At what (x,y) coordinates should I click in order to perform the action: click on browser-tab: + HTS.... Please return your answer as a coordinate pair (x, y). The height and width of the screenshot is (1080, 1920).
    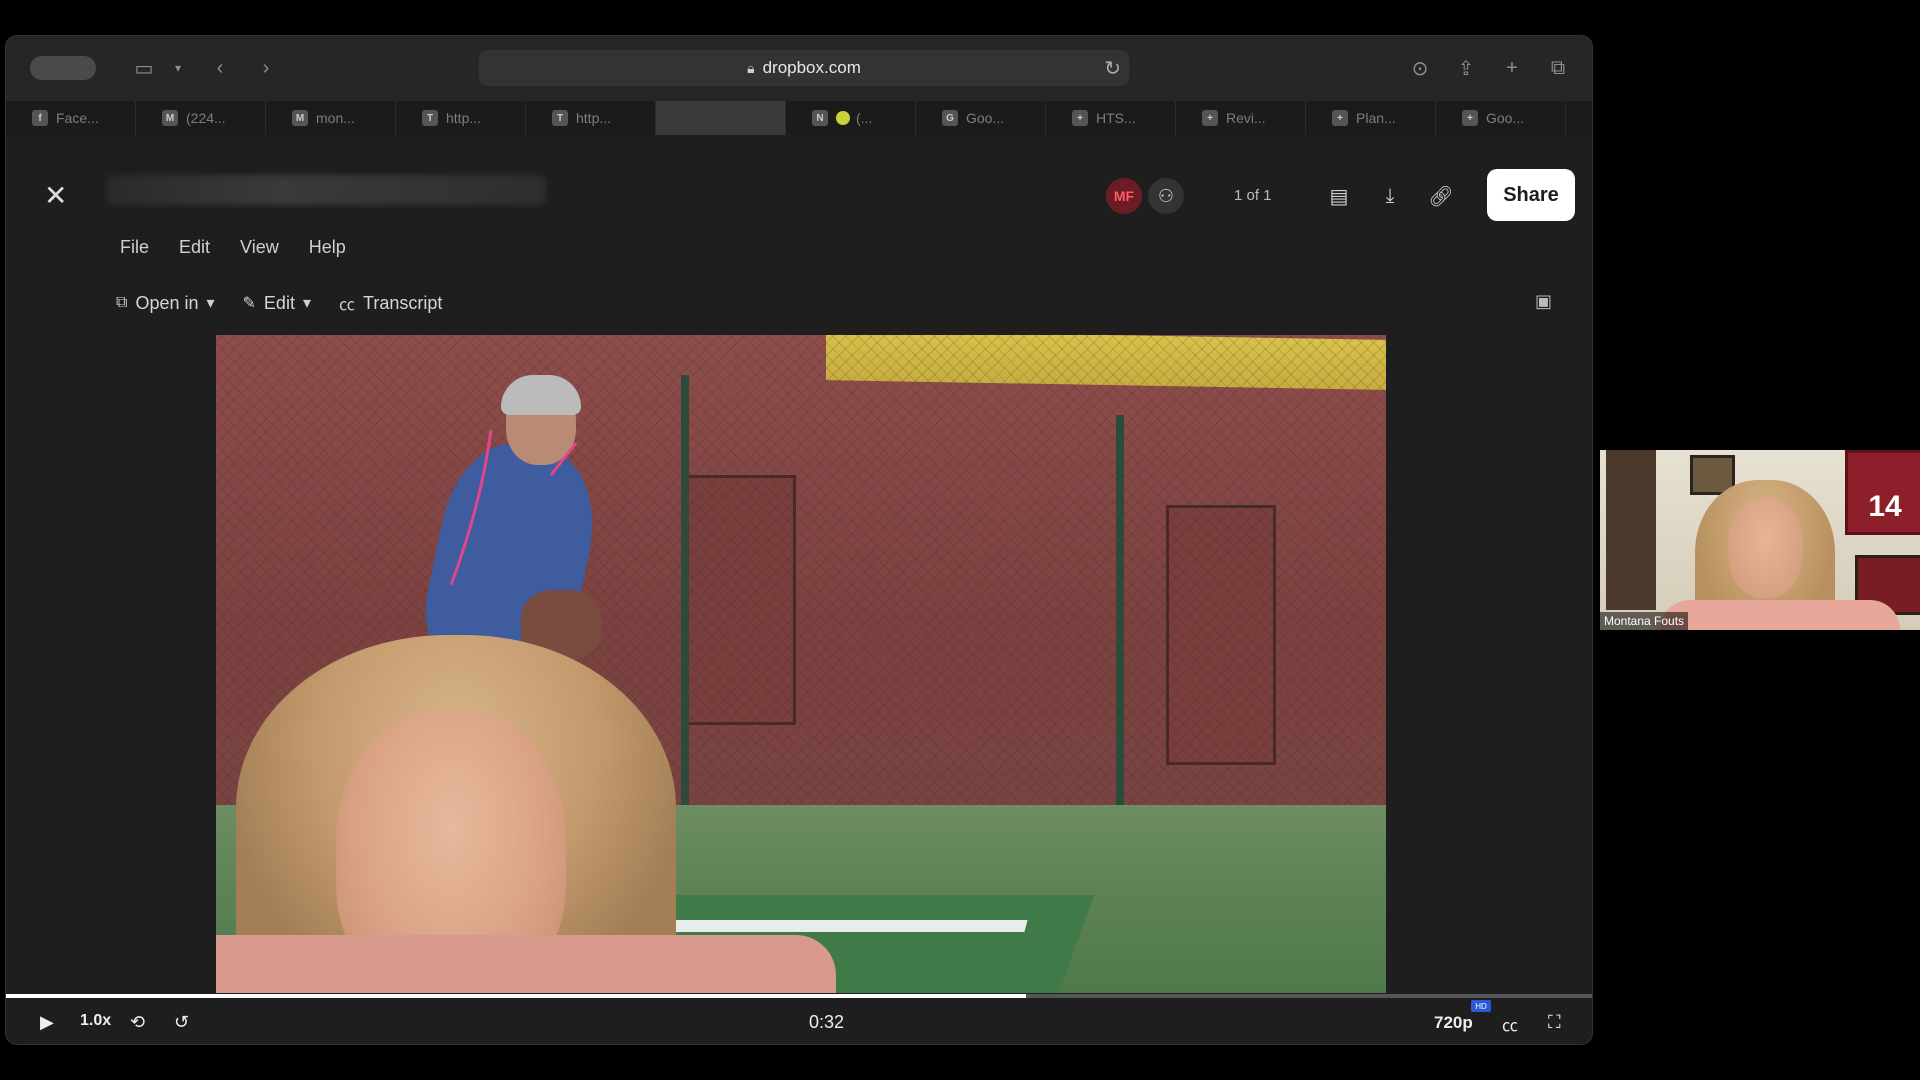
    Looking at the image, I should click on (1111, 118).